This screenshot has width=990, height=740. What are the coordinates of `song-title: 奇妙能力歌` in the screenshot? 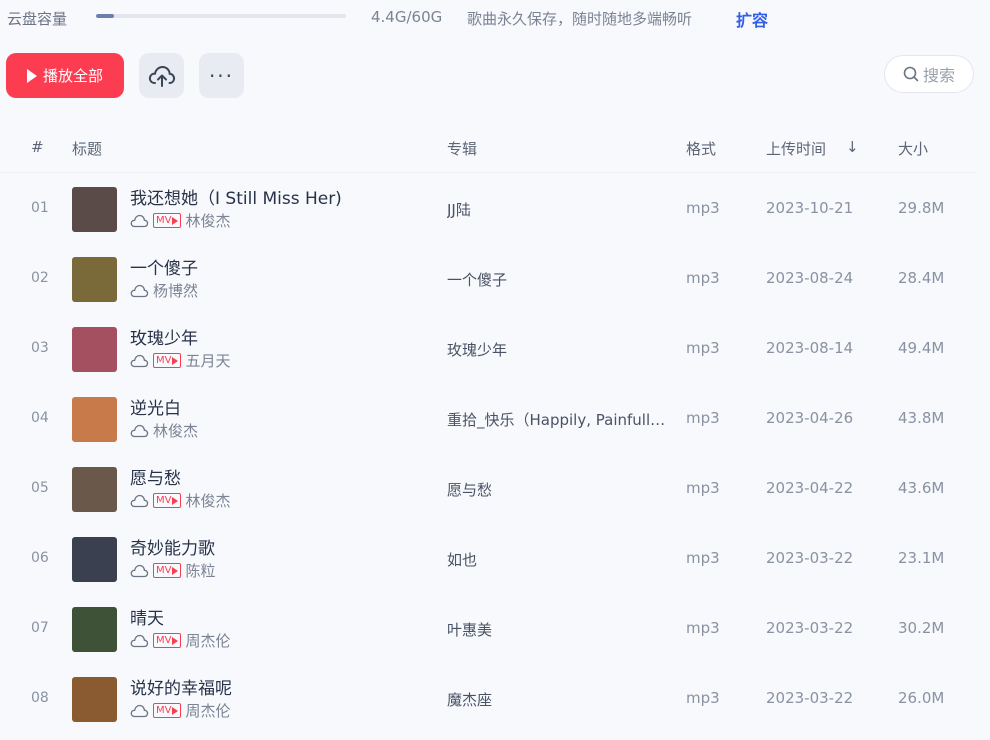 It's located at (172, 549).